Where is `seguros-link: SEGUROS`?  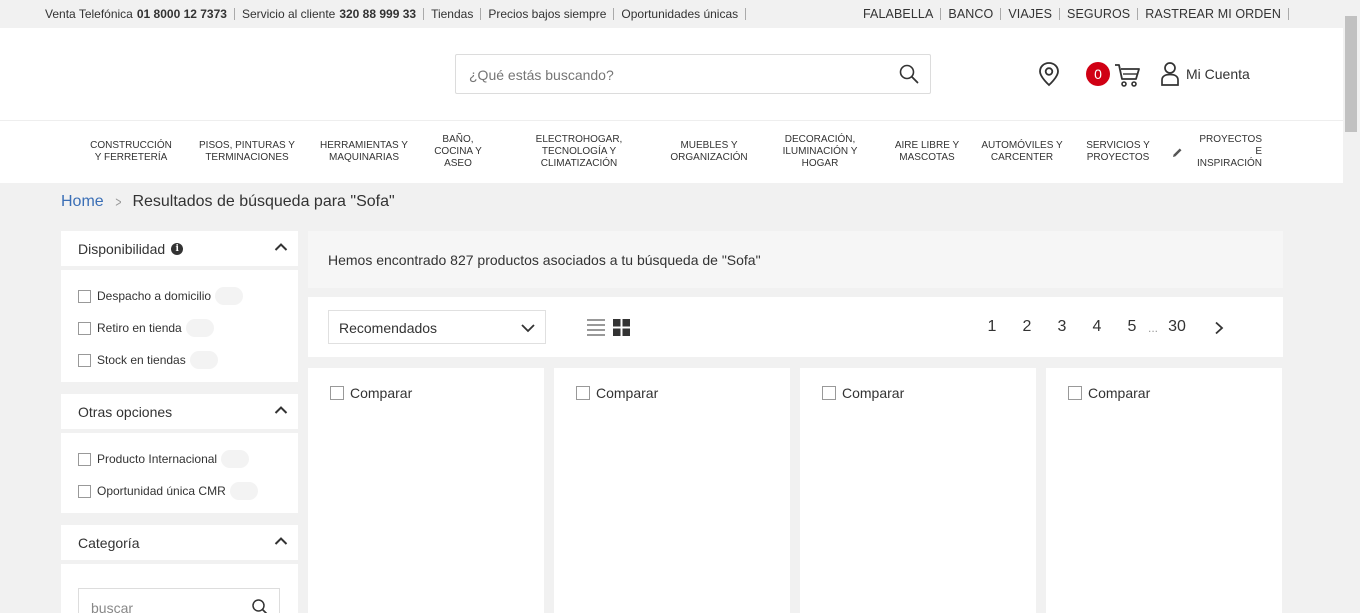 seguros-link: SEGUROS is located at coordinates (1098, 14).